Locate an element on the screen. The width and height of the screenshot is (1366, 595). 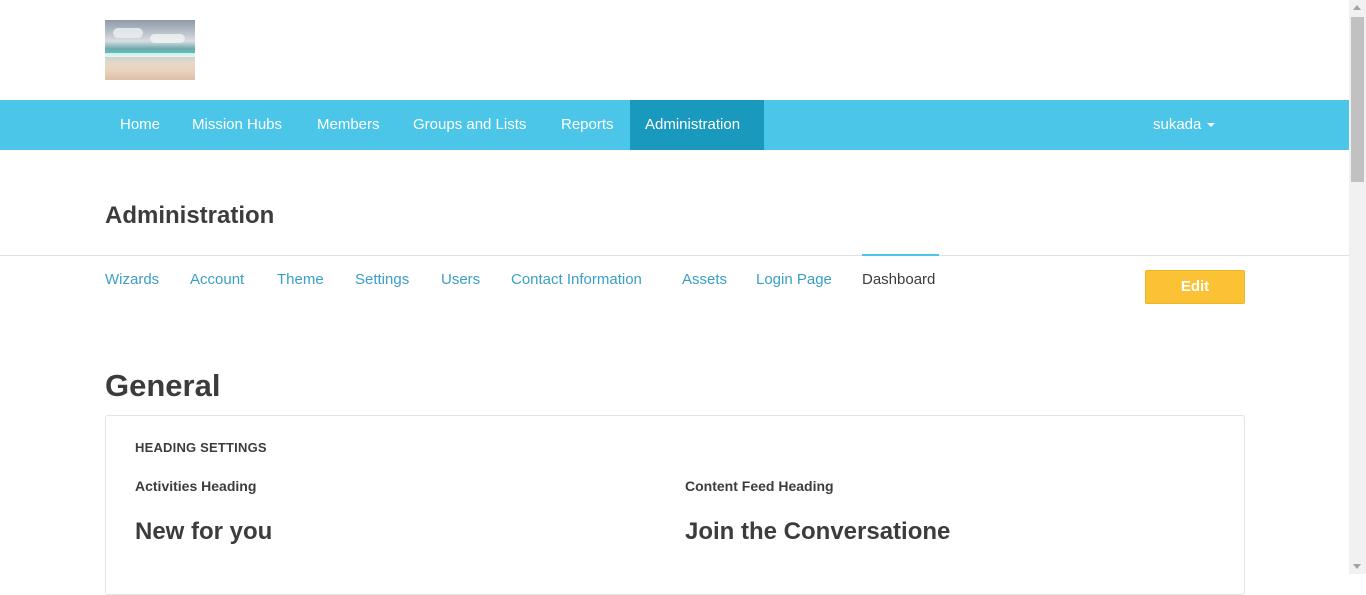
beach-logo is located at coordinates (150, 50).